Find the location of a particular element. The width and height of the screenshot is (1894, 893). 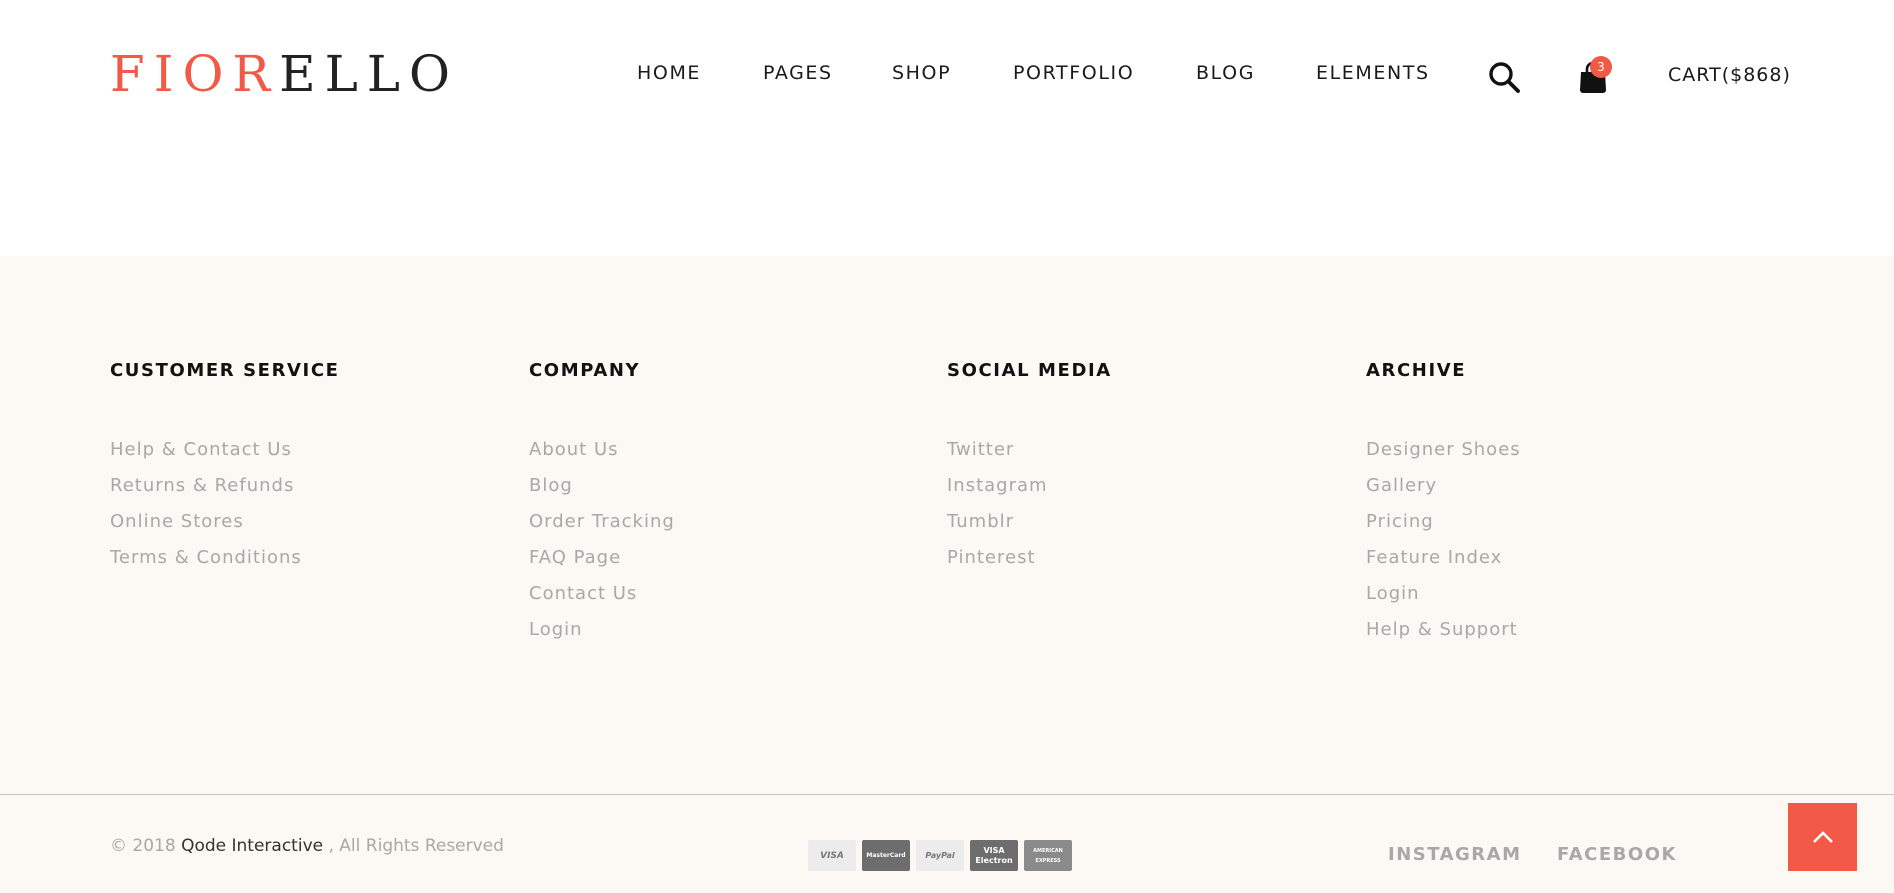

back-to-top-button is located at coordinates (1822, 837).